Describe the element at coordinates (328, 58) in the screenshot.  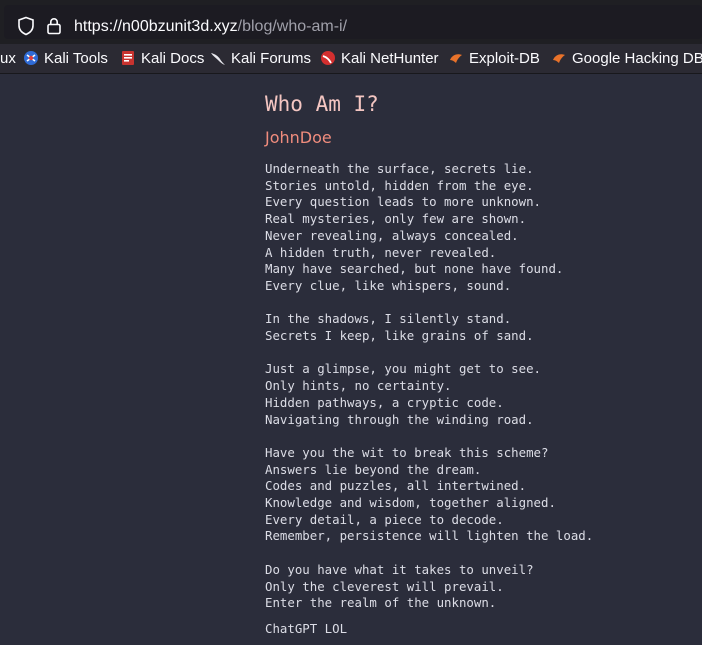
I see `nethunter-icon` at that location.